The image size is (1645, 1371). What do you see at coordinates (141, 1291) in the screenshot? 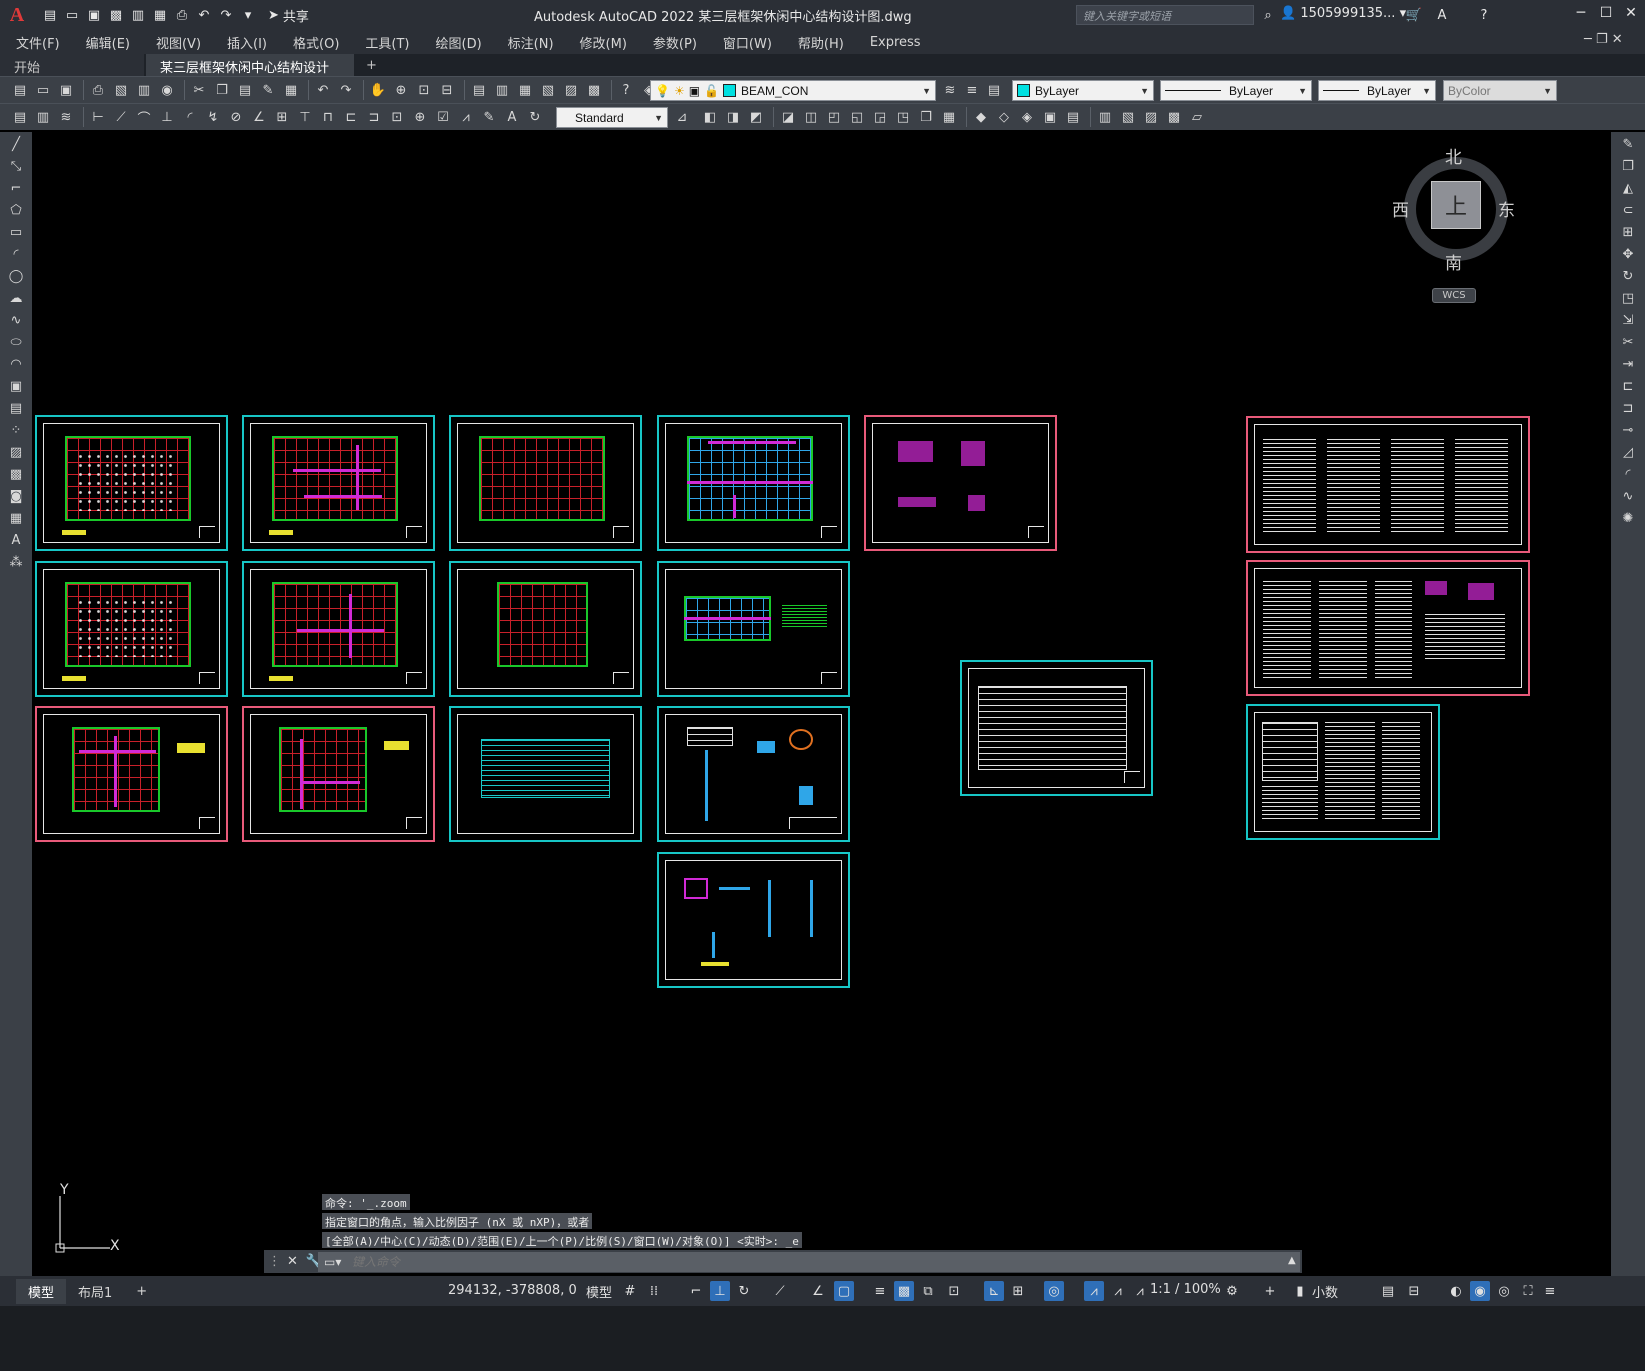
I see `add-layout-icon: +` at bounding box center [141, 1291].